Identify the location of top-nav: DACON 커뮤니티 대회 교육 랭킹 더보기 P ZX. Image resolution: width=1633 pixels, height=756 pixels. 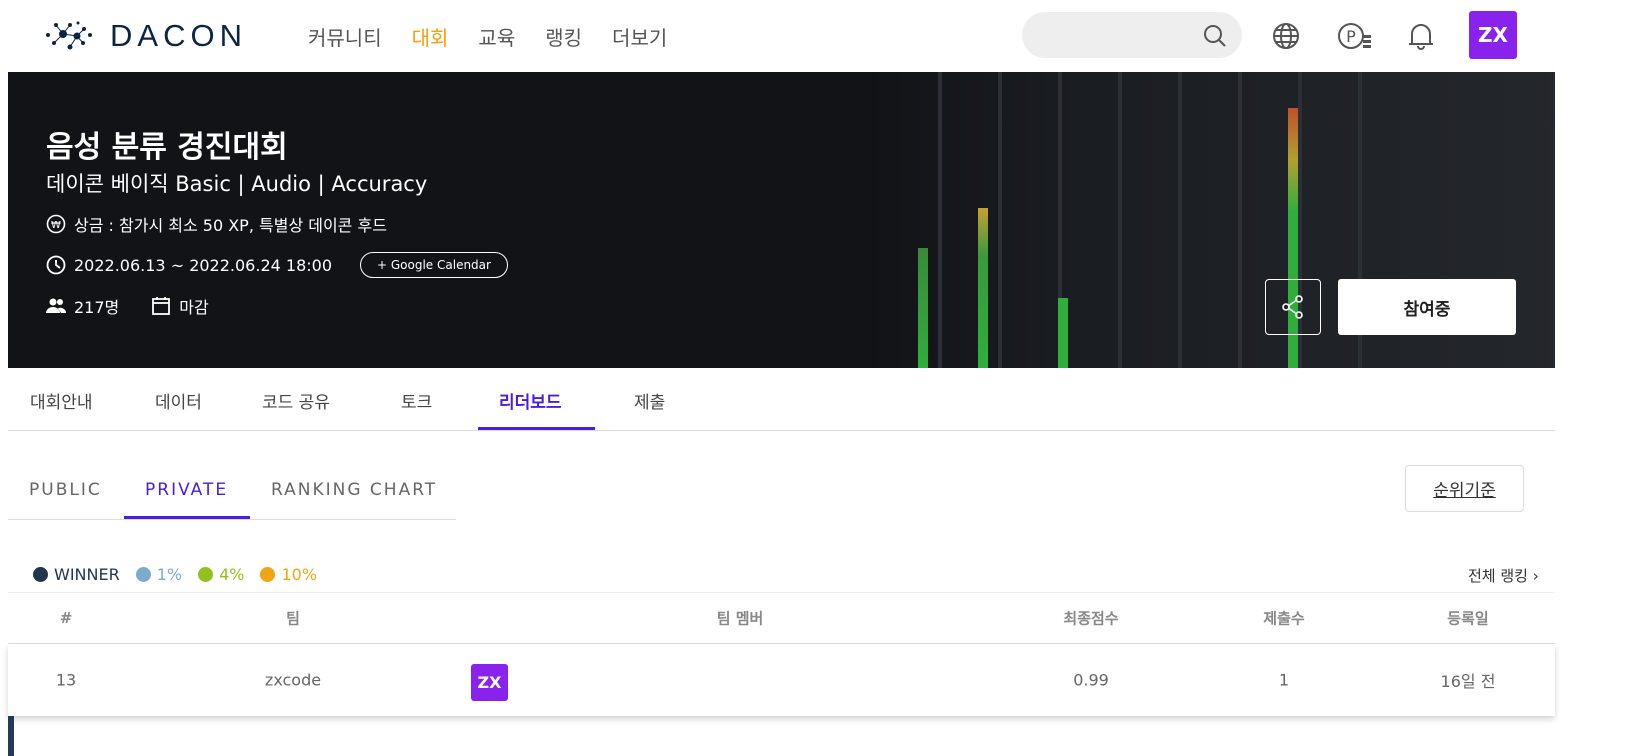
(816, 36).